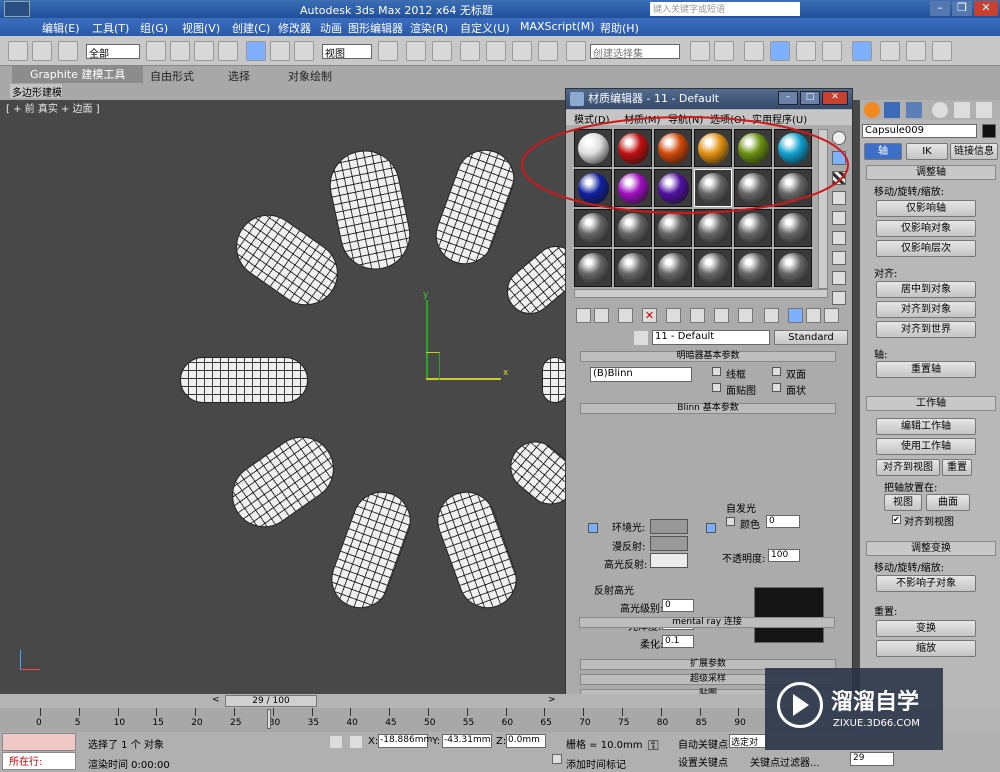 The width and height of the screenshot is (1000, 772). Describe the element at coordinates (926, 329) in the screenshot. I see `align-to-world-button: 对齐到世界` at that location.